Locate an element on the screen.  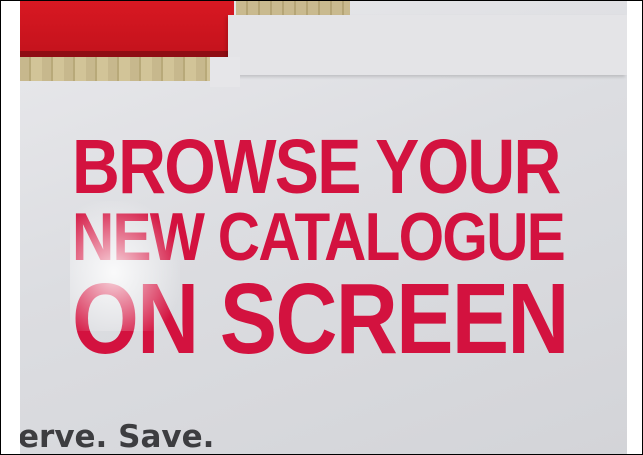
headline-line-1: BROWSE YOUR is located at coordinates (316, 167).